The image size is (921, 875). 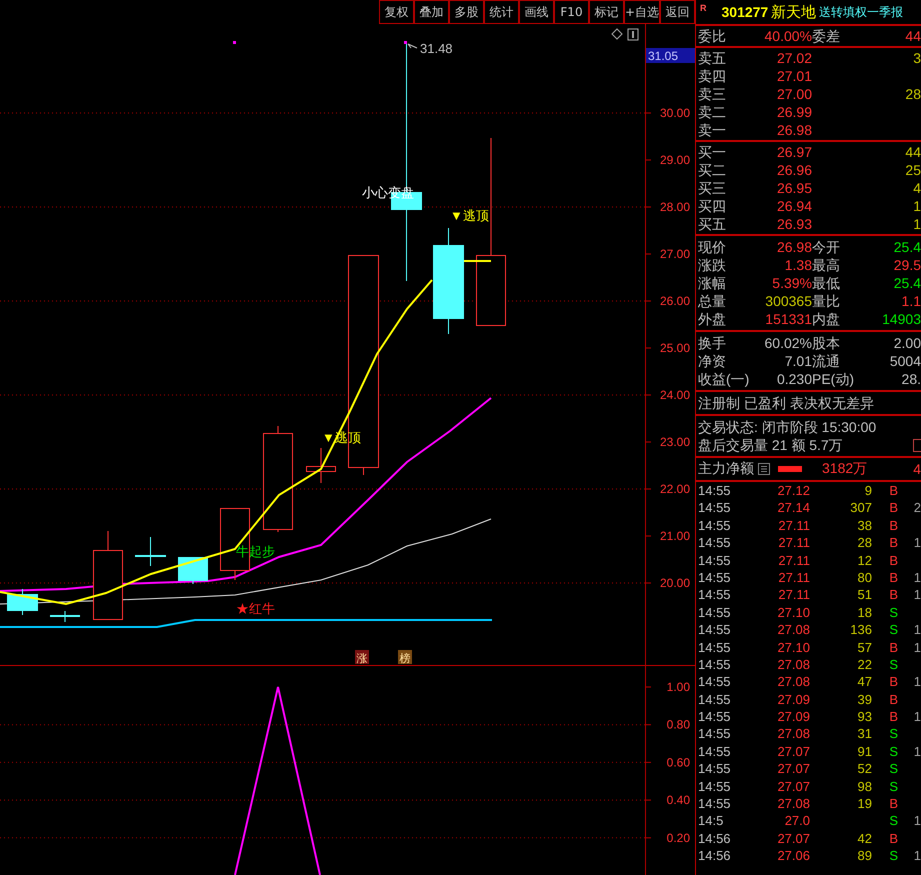 What do you see at coordinates (675, 348) in the screenshot?
I see `price-axis-label: 25.00` at bounding box center [675, 348].